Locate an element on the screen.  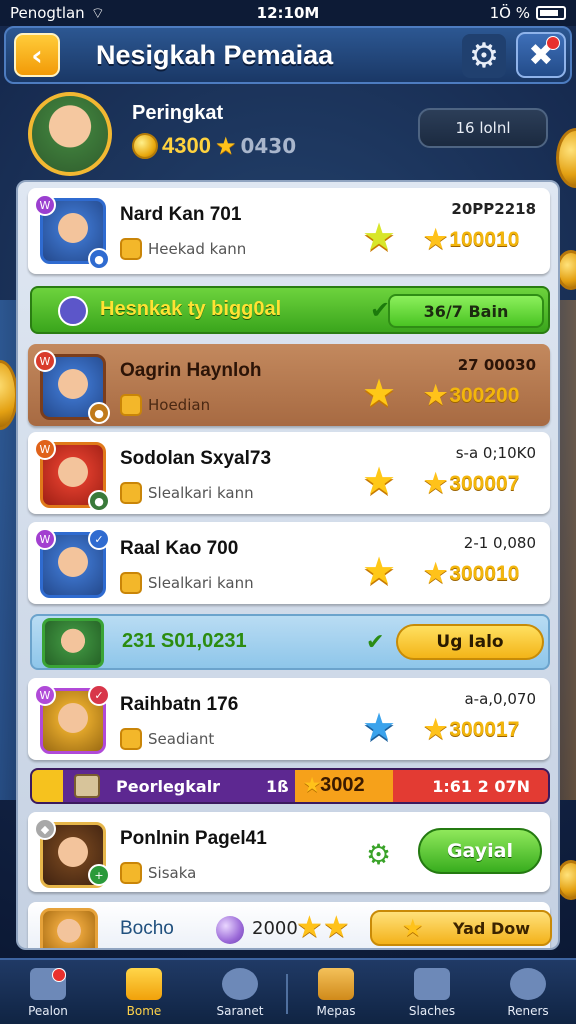
reward-banner: 231 S01,0231 ✔ Ug Ialo is located at coordinates (290, 642).